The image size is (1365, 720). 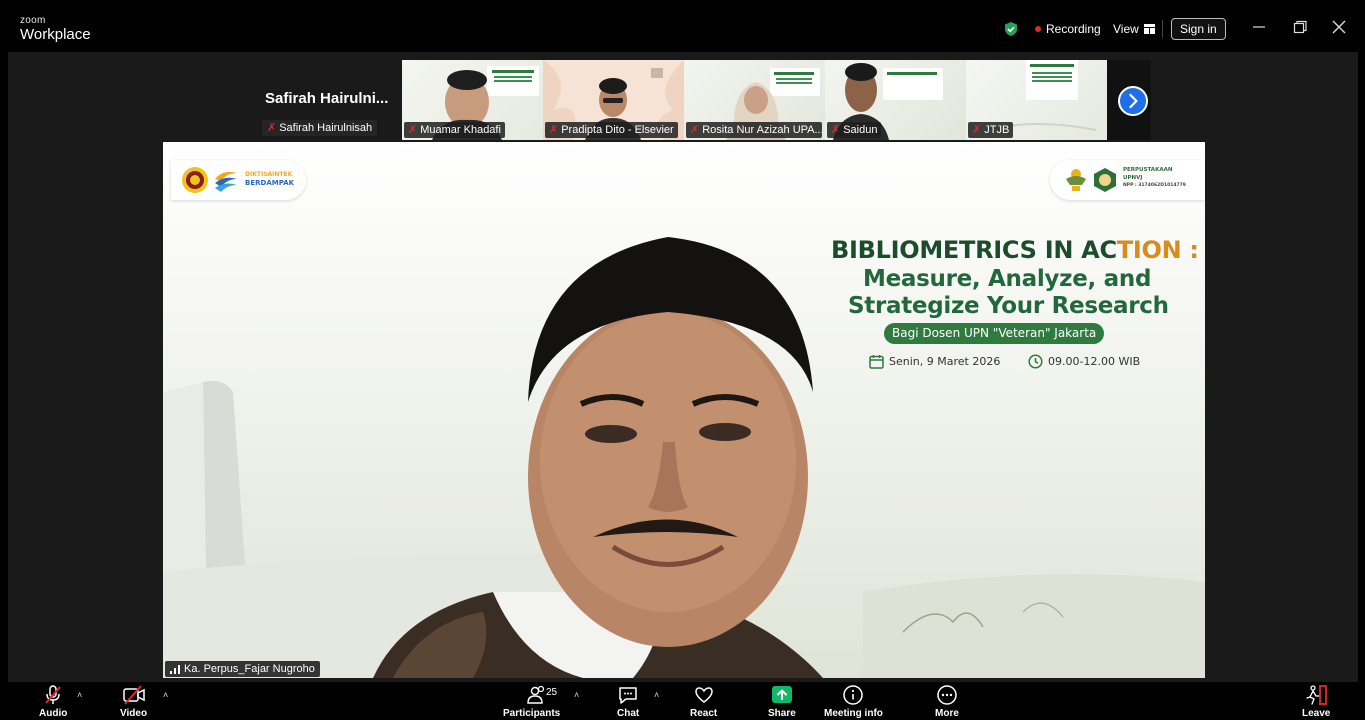 What do you see at coordinates (704, 713) in the screenshot?
I see `react-label: React` at bounding box center [704, 713].